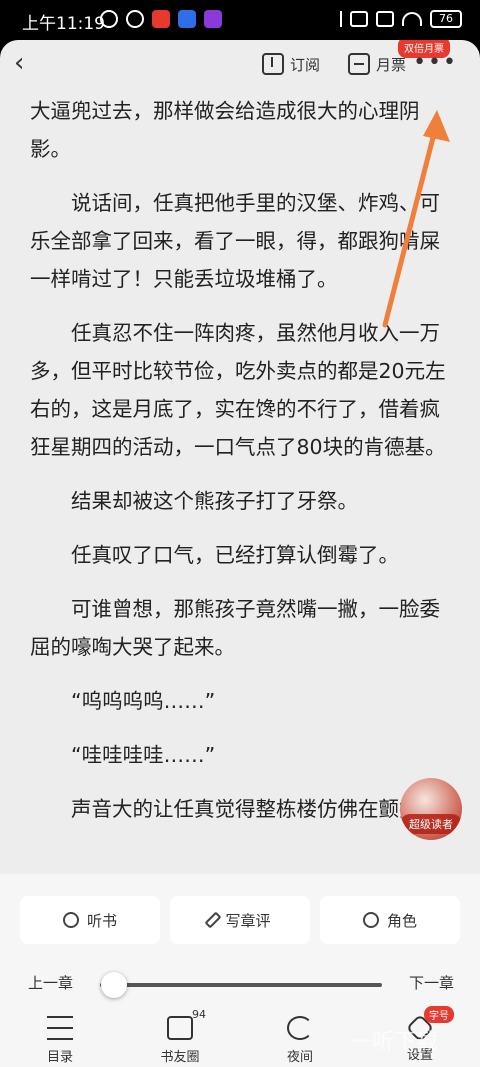 Image resolution: width=480 pixels, height=1067 pixels. What do you see at coordinates (240, 64) in the screenshot?
I see `reader-topbar: ‹ 订阅 月票 双倍月票 •••` at bounding box center [240, 64].